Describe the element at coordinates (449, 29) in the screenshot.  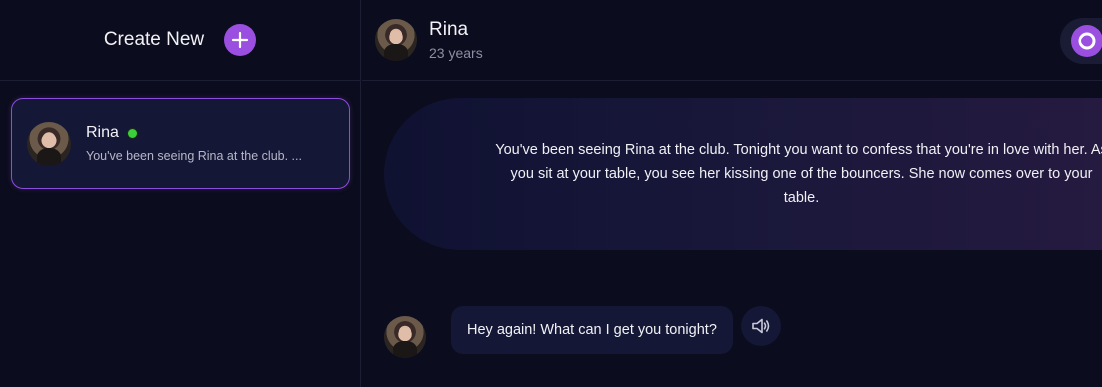
I see `character-name: Rina` at that location.